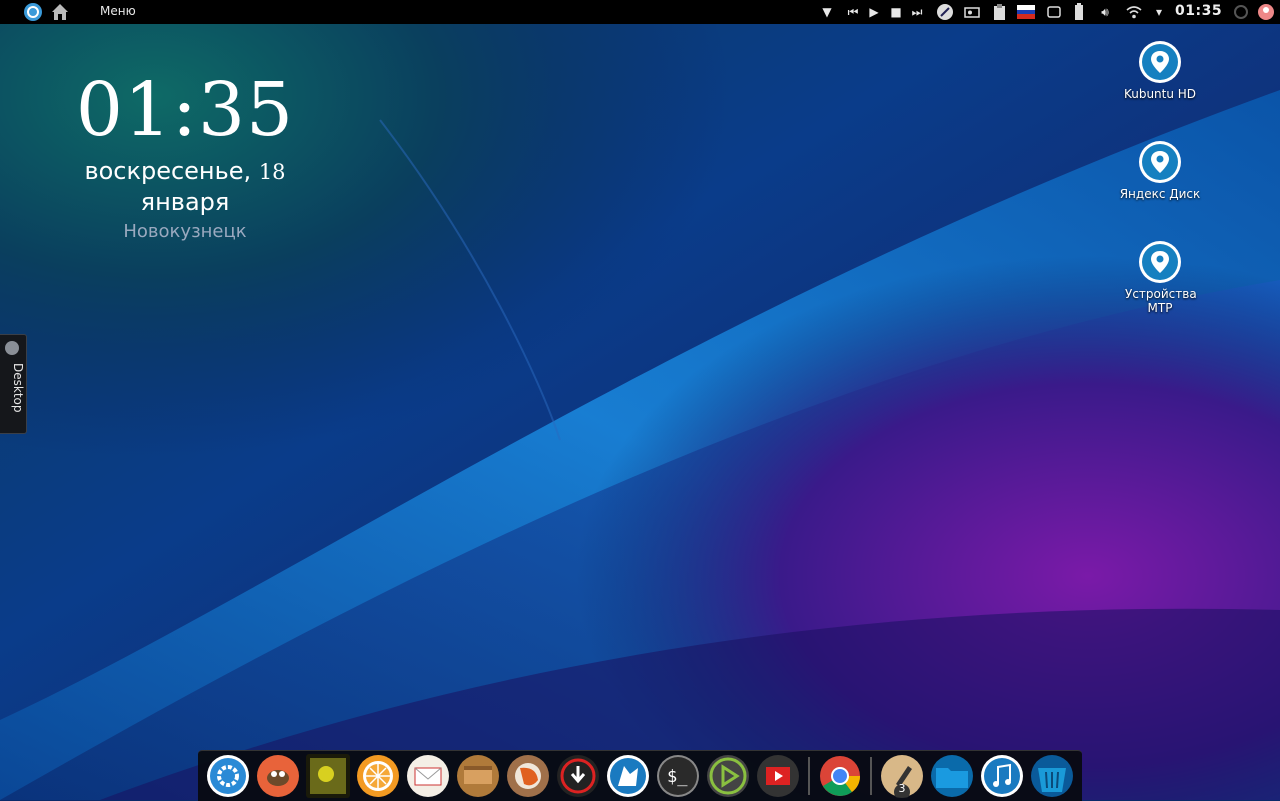 The height and width of the screenshot is (801, 1280). I want to click on wifi-icon, so click(1134, 12).